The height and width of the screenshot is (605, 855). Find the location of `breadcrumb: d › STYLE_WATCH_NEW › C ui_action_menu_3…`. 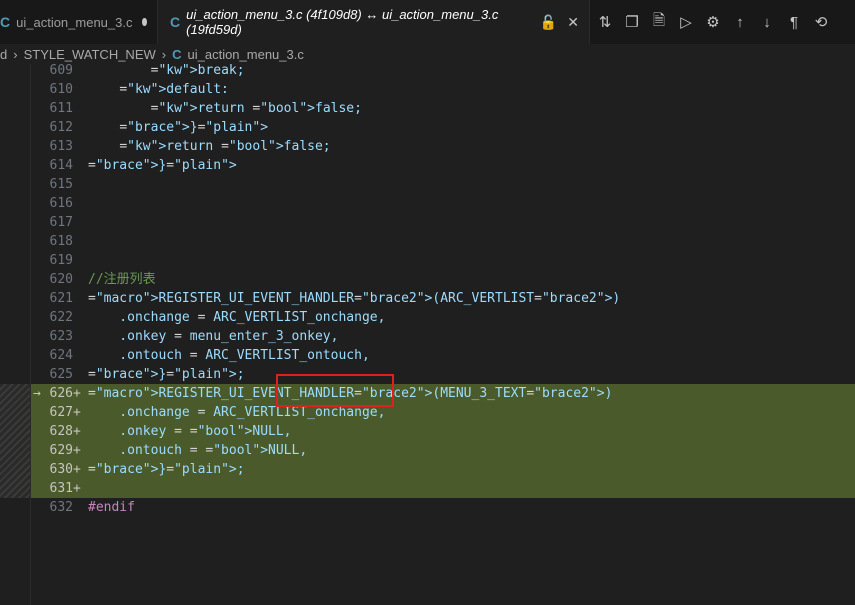

breadcrumb: d › STYLE_WATCH_NEW › C ui_action_menu_3… is located at coordinates (427, 54).